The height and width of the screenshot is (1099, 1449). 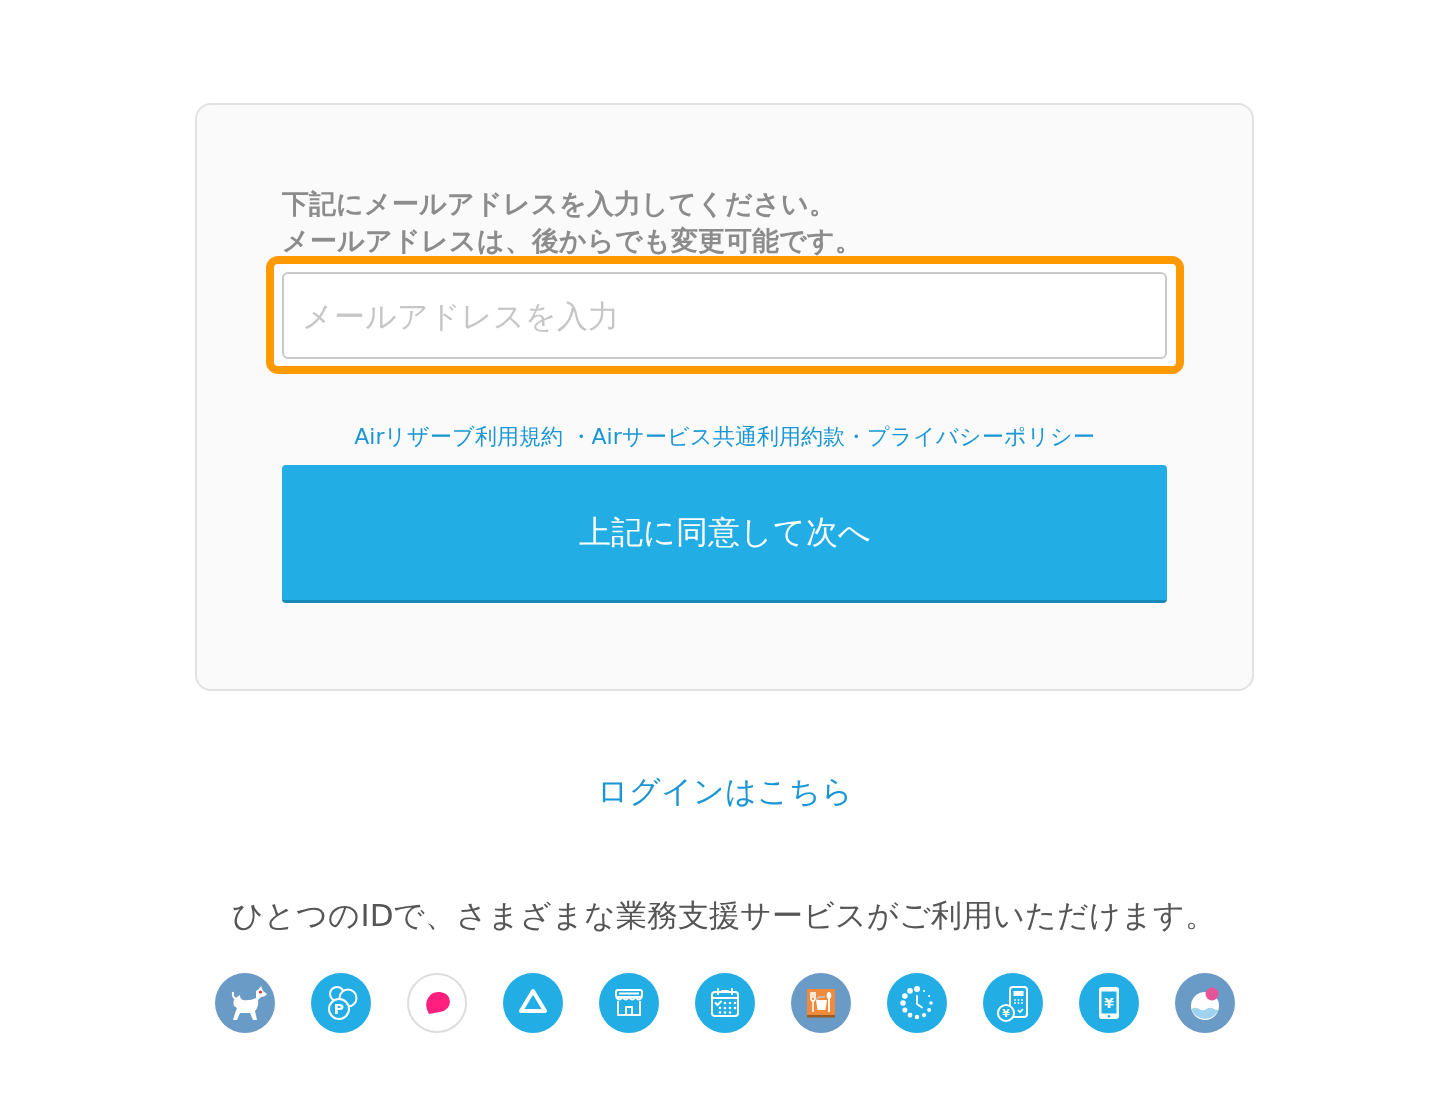 What do you see at coordinates (340, 1003) in the screenshot?
I see `coins-icon: P` at bounding box center [340, 1003].